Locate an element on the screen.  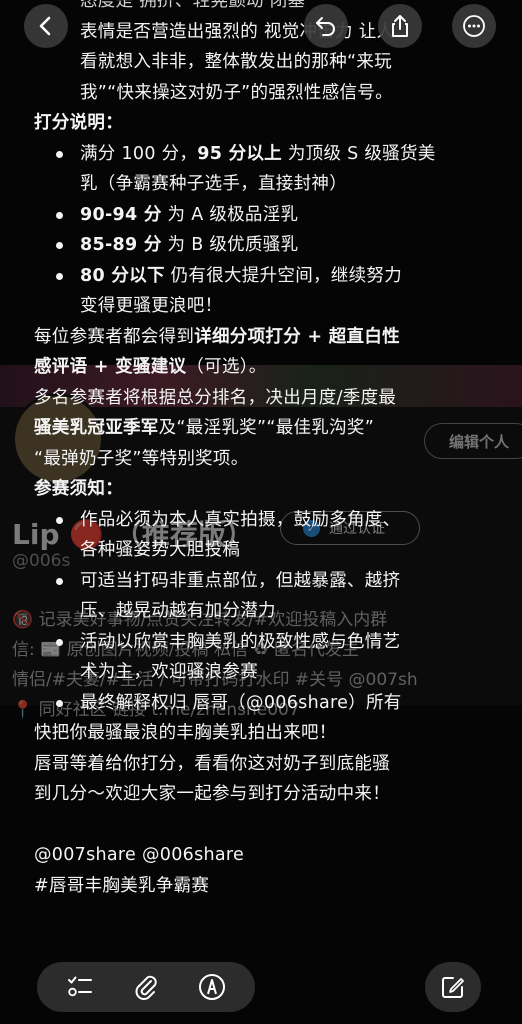
post-line: “最弹奶子奖”等特别奖项。 is located at coordinates (141, 458).